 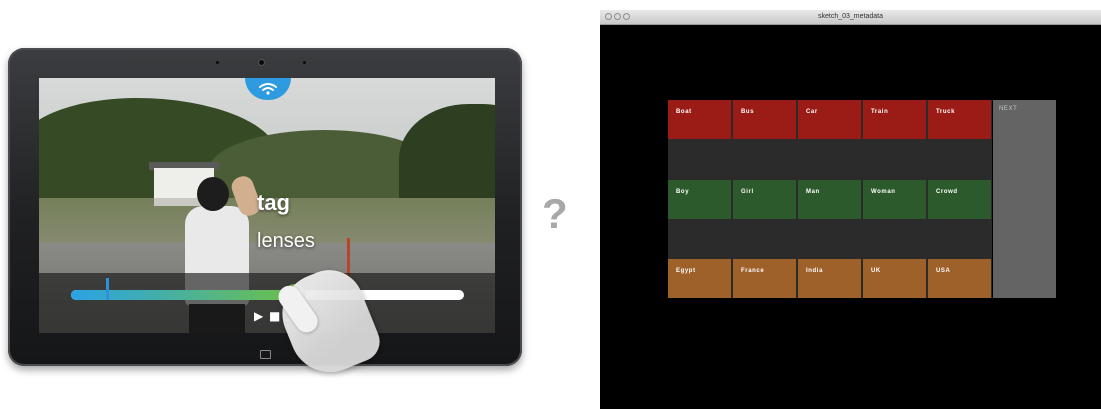 I want to click on tag-row-vehicles: Boat Bus Car Train Truck, so click(x=830, y=119).